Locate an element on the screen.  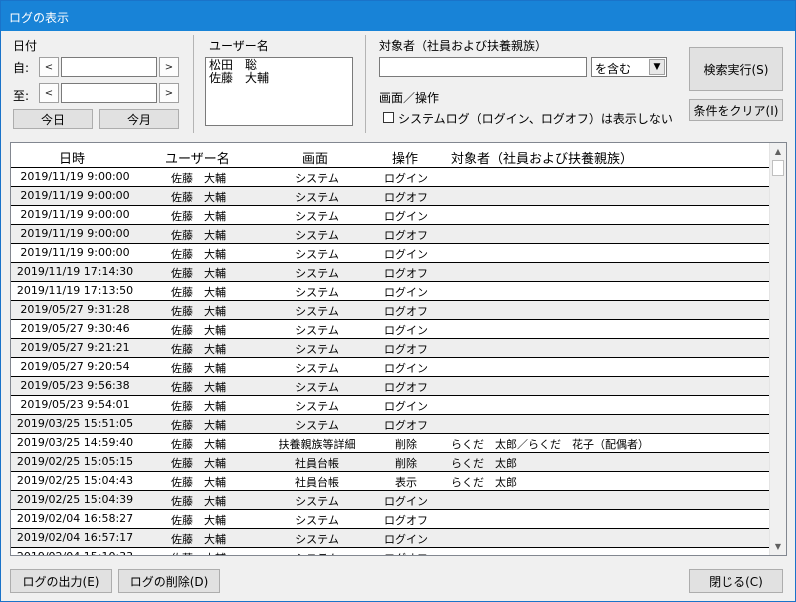
column-header-screen: 画面 is located at coordinates (315, 157).